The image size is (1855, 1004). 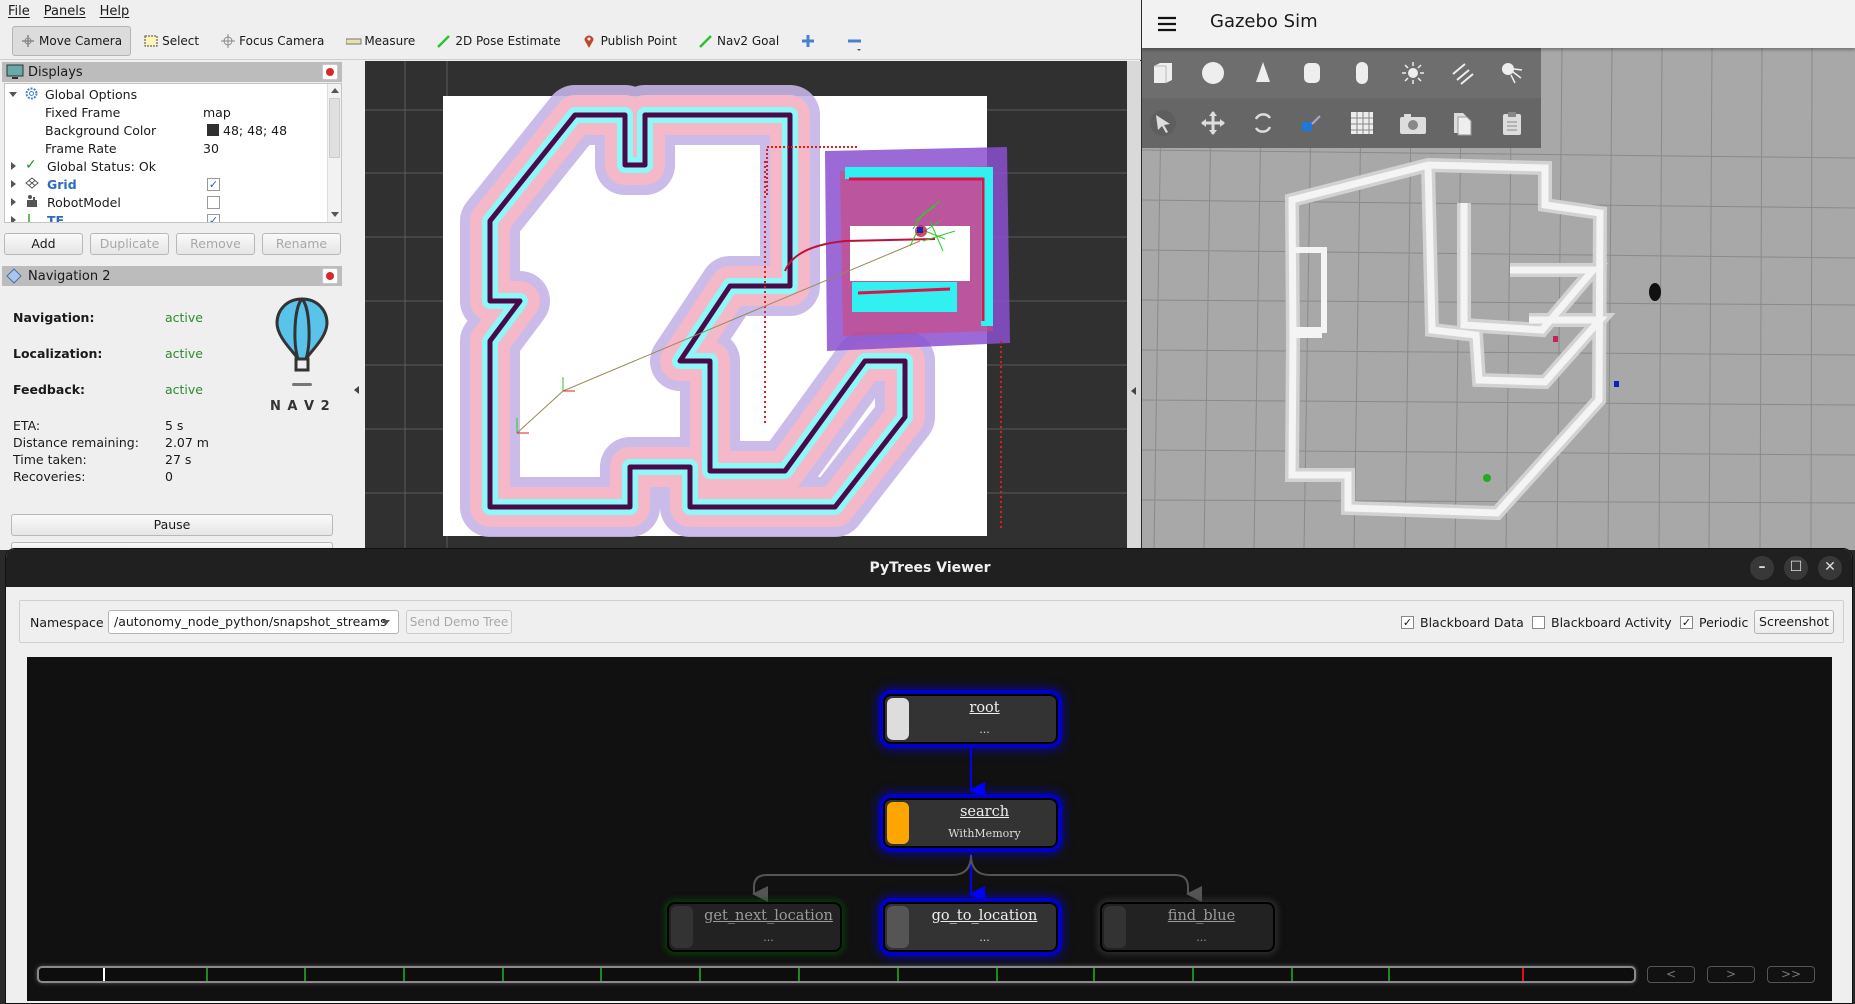 I want to click on copy-icon, so click(x=1462, y=123).